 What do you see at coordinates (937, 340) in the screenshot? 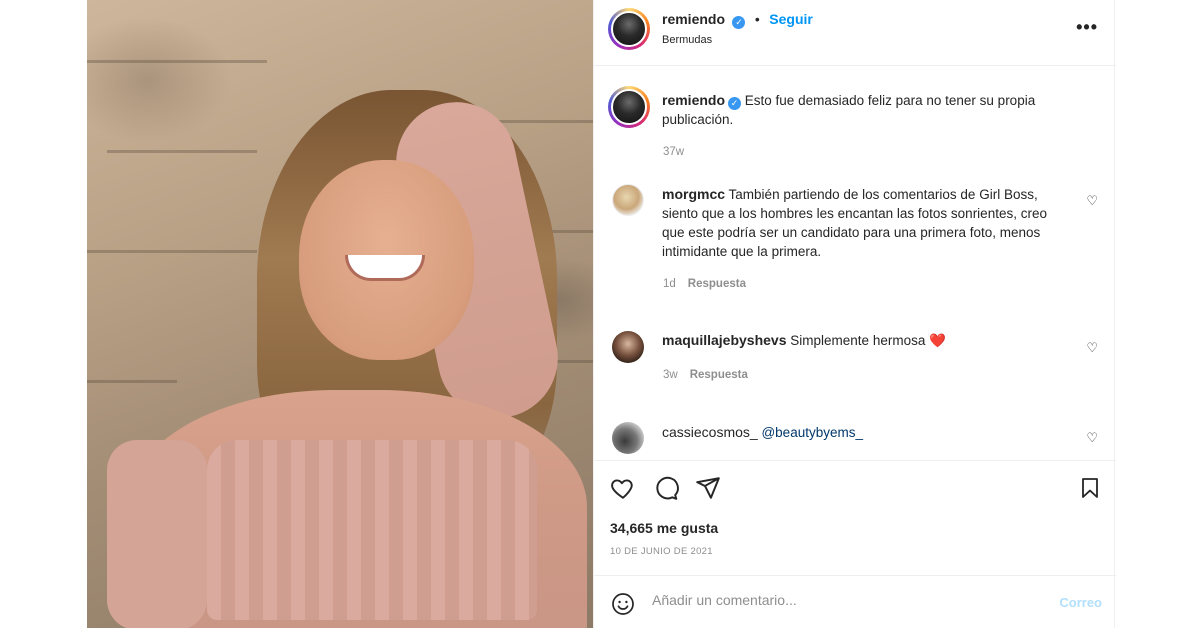
I see `heart-emoji-icon: ❤️` at bounding box center [937, 340].